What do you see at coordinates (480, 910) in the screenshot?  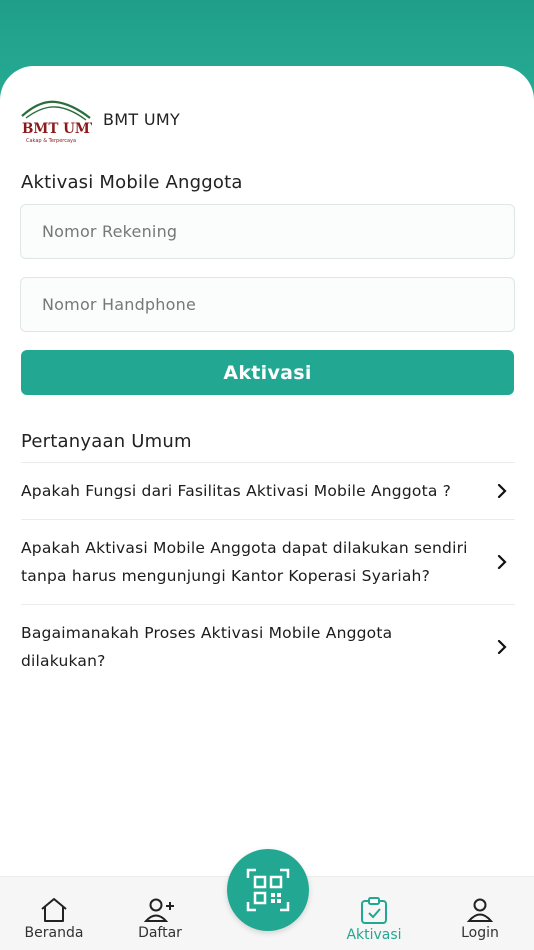 I see `user-icon` at bounding box center [480, 910].